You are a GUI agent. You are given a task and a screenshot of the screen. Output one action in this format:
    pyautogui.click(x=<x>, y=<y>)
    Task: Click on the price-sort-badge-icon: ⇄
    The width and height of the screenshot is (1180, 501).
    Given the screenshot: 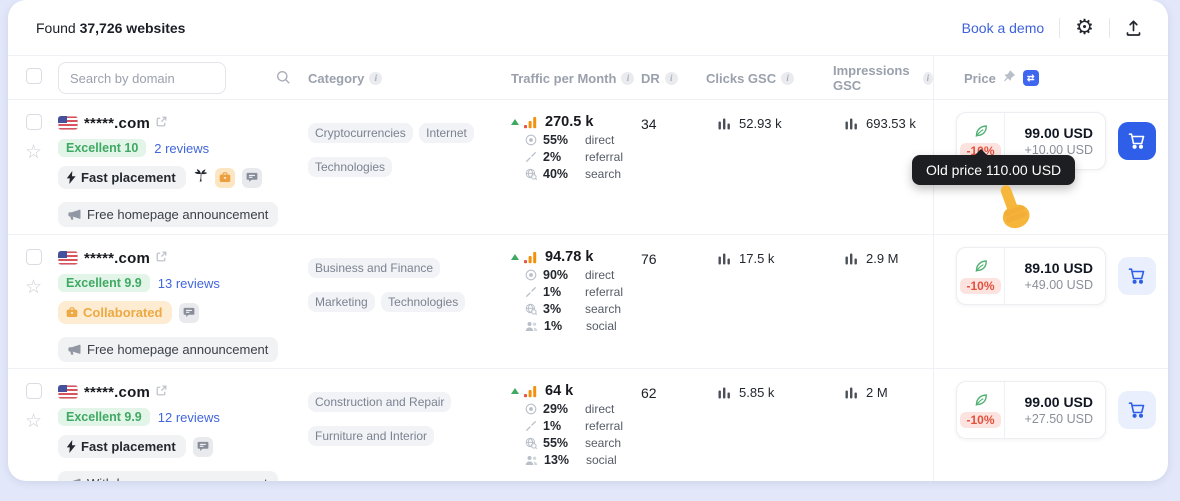 What is the action you would take?
    pyautogui.click(x=1030, y=78)
    